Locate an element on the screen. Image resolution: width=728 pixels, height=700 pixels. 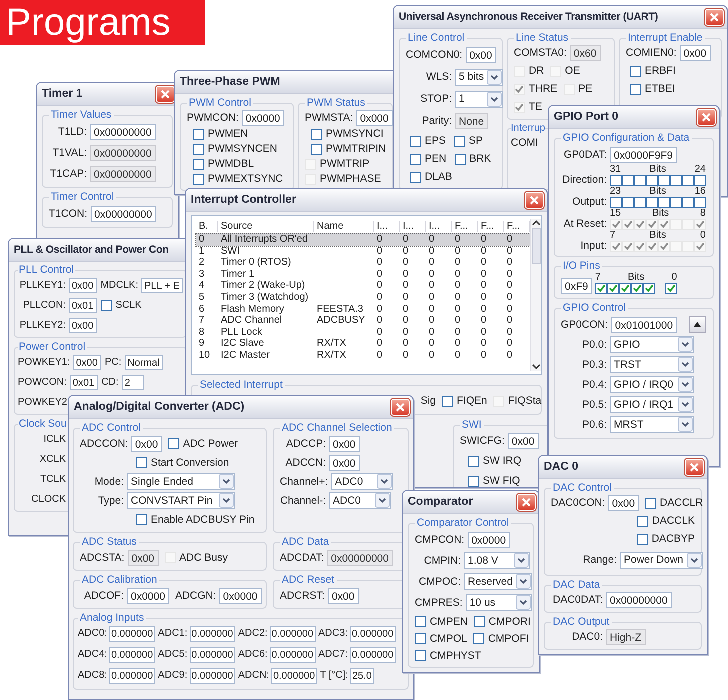
scroll-thumb is located at coordinates (536, 246).